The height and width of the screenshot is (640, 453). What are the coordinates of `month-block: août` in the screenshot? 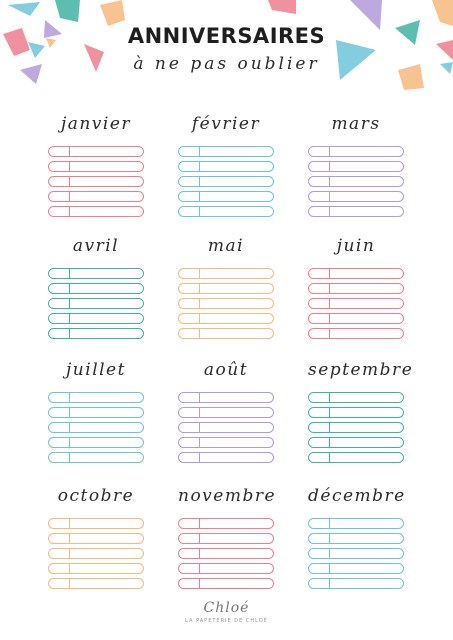 It's located at (226, 412).